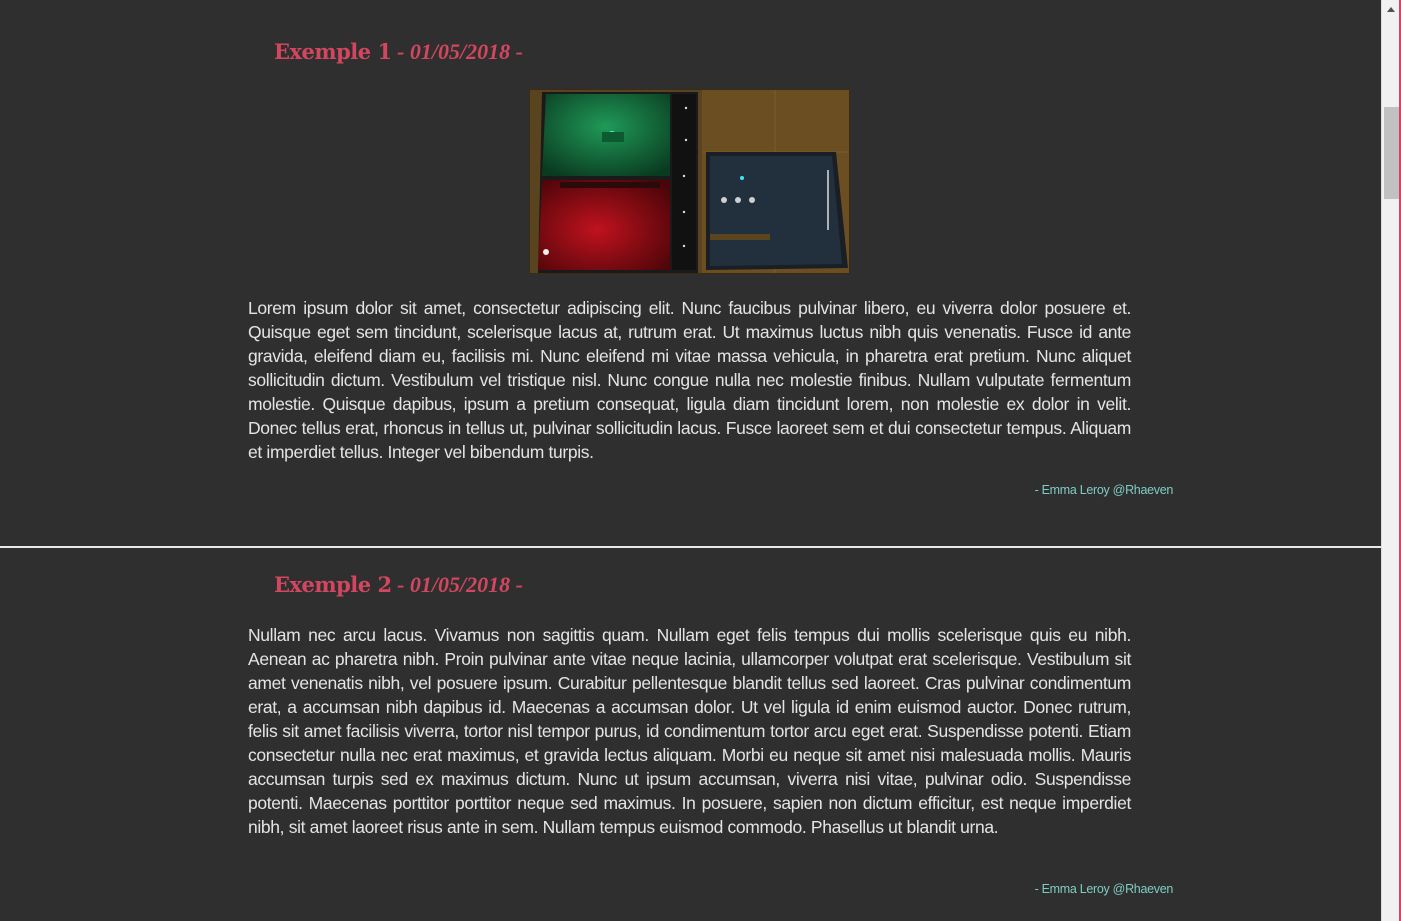 The width and height of the screenshot is (1401, 921). I want to click on post-title: Exemple 1 - 01/05/2018 -, so click(398, 52).